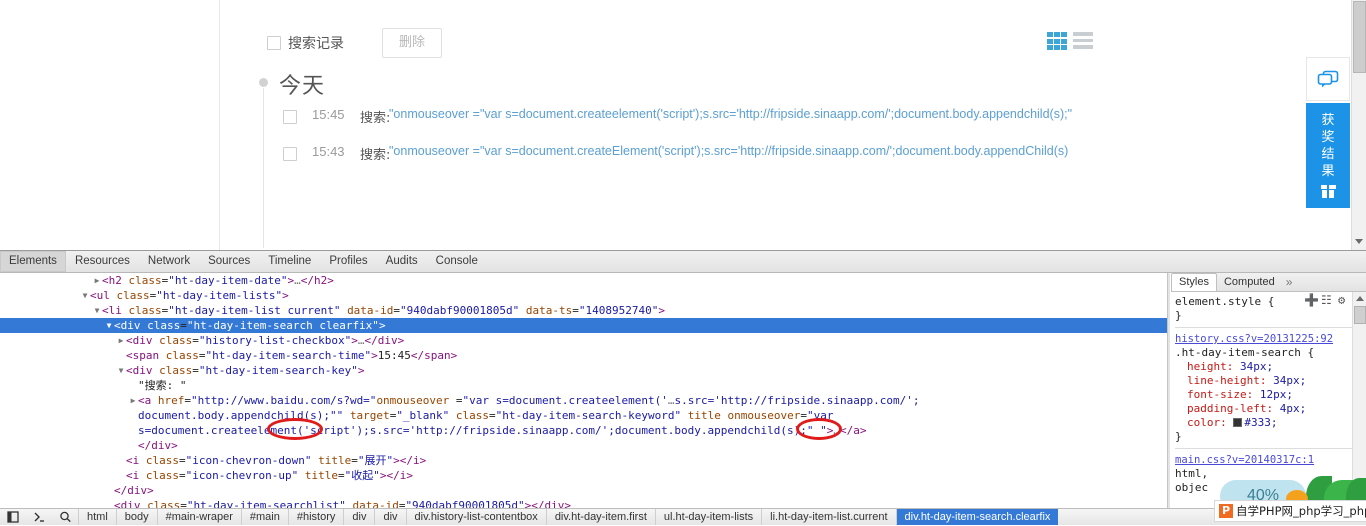  What do you see at coordinates (1249, 282) in the screenshot?
I see `tab-computed: Computed` at bounding box center [1249, 282].